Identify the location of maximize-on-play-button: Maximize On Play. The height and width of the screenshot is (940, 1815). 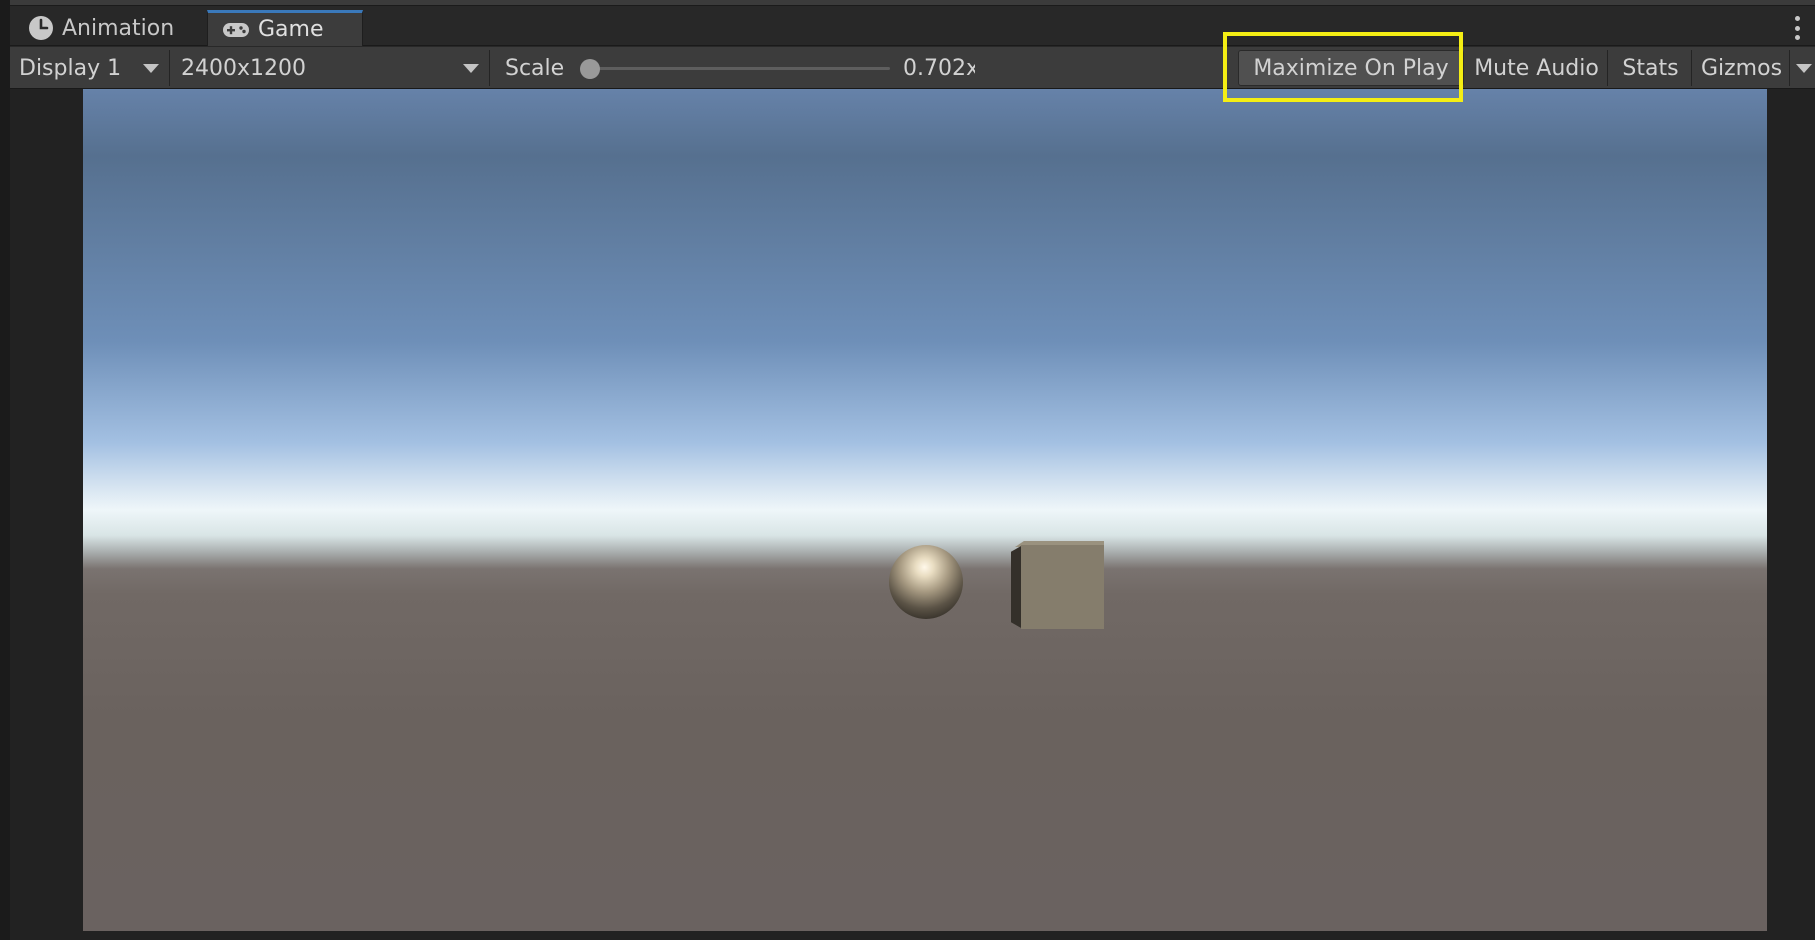
(1351, 68).